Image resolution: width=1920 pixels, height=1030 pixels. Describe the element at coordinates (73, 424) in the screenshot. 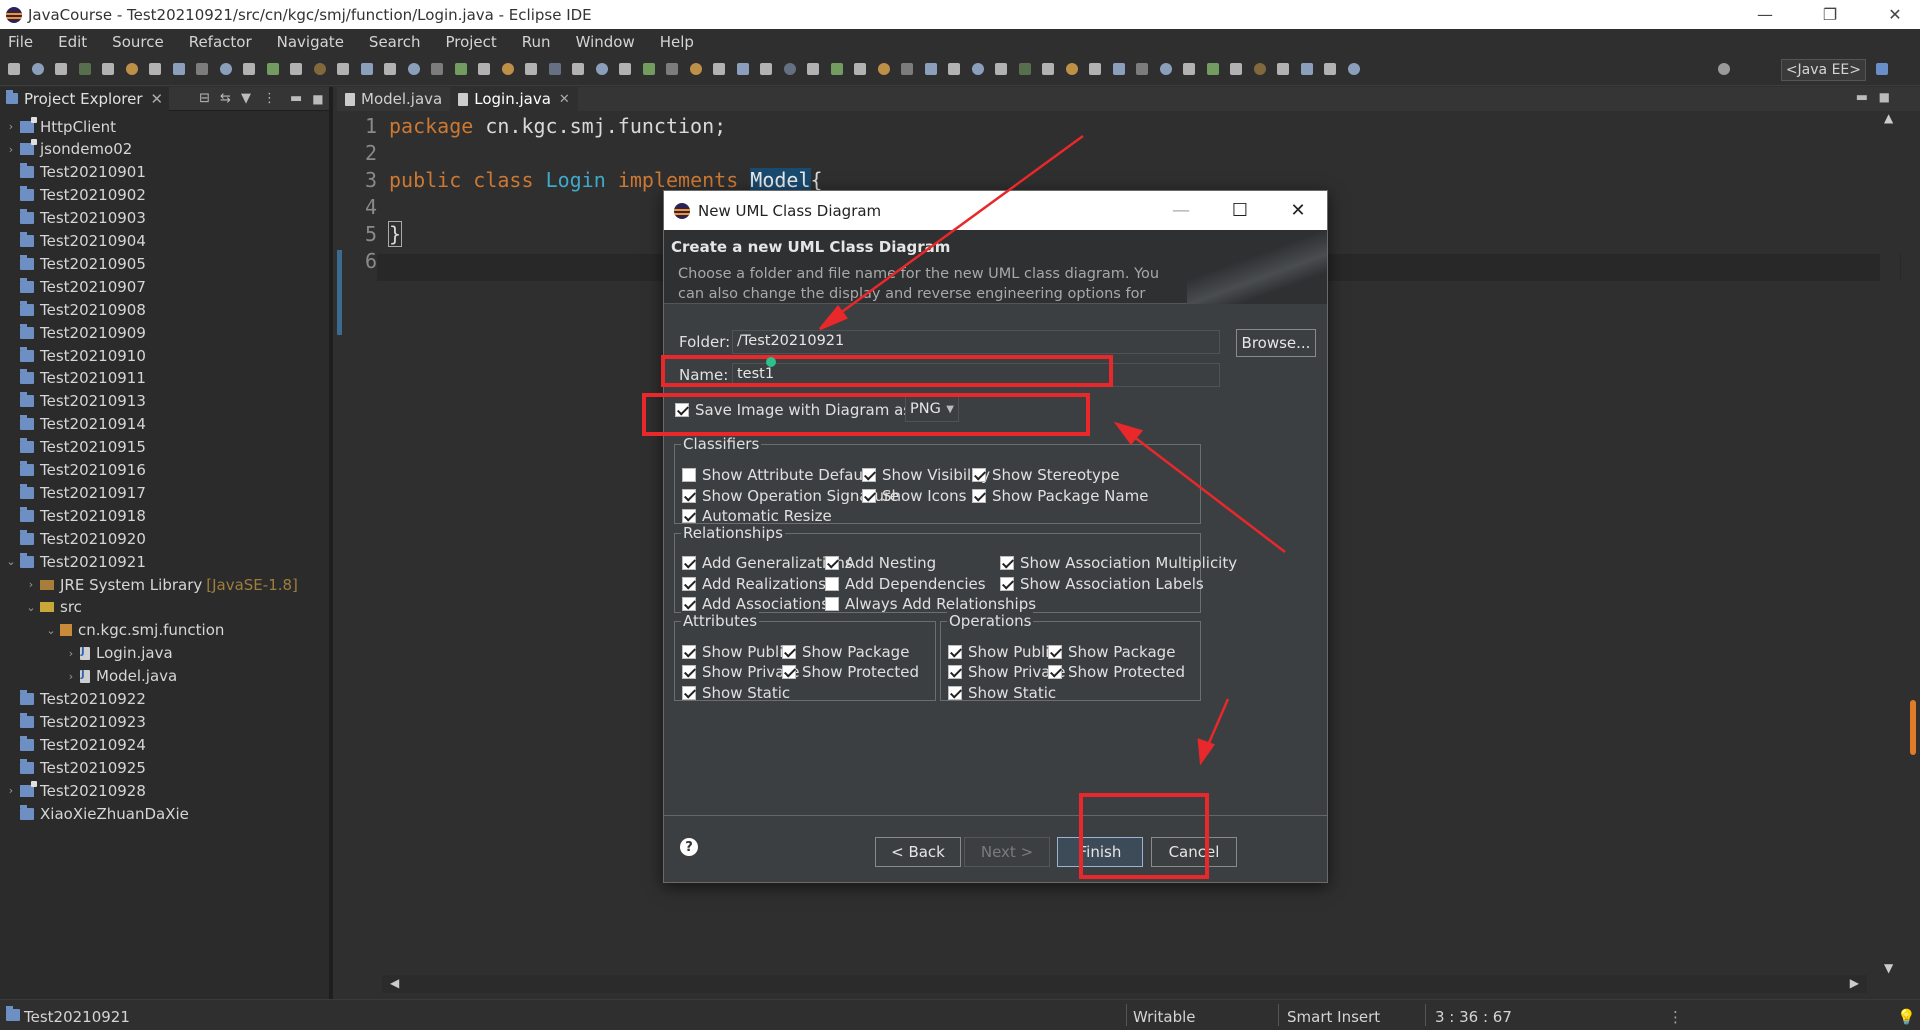

I see `tree-item: Test20210914` at that location.